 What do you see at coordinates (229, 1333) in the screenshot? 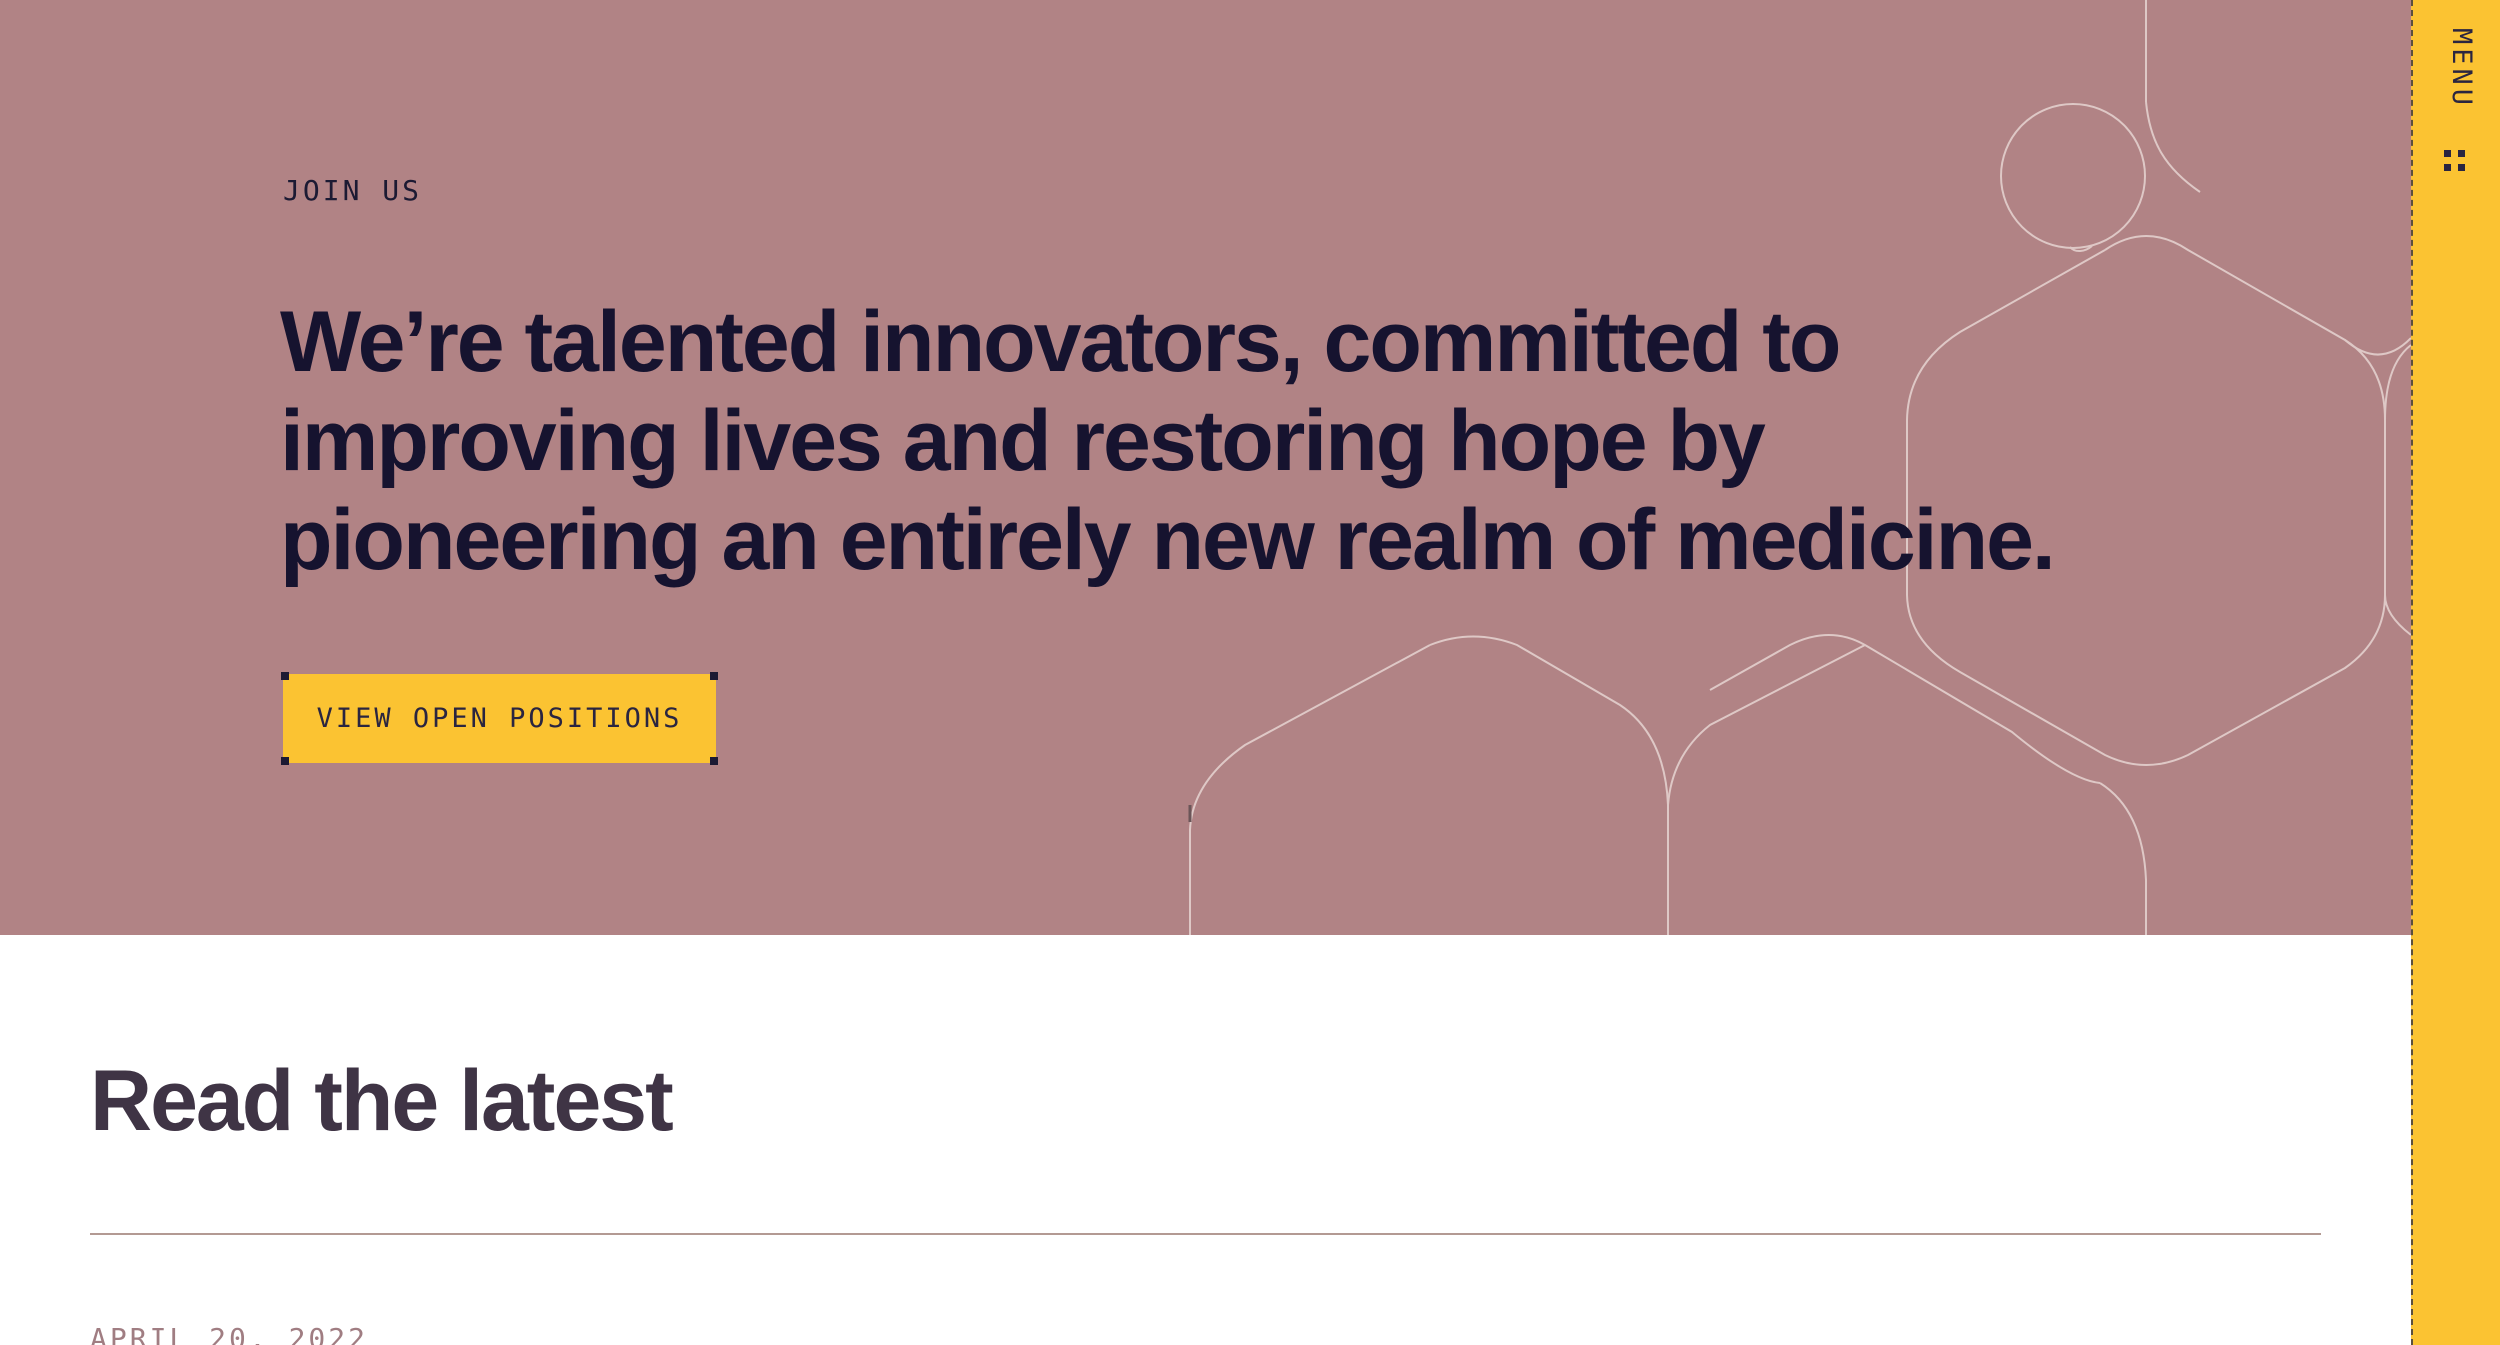
I see `post-date: APRIL 20, 2022` at bounding box center [229, 1333].